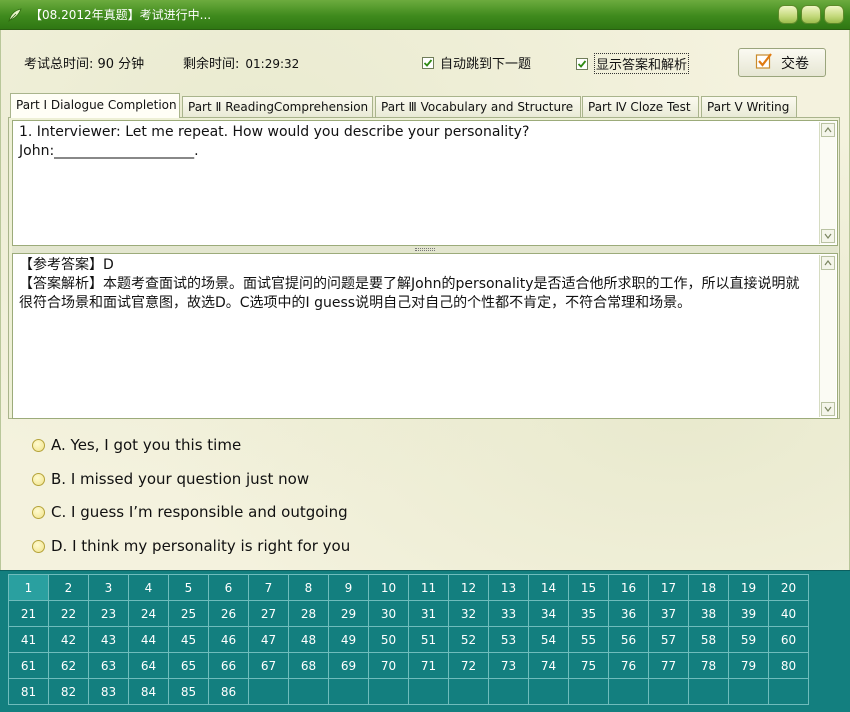 Image resolution: width=850 pixels, height=712 pixels. What do you see at coordinates (29, 692) in the screenshot?
I see `question-number-cell: 81` at bounding box center [29, 692].